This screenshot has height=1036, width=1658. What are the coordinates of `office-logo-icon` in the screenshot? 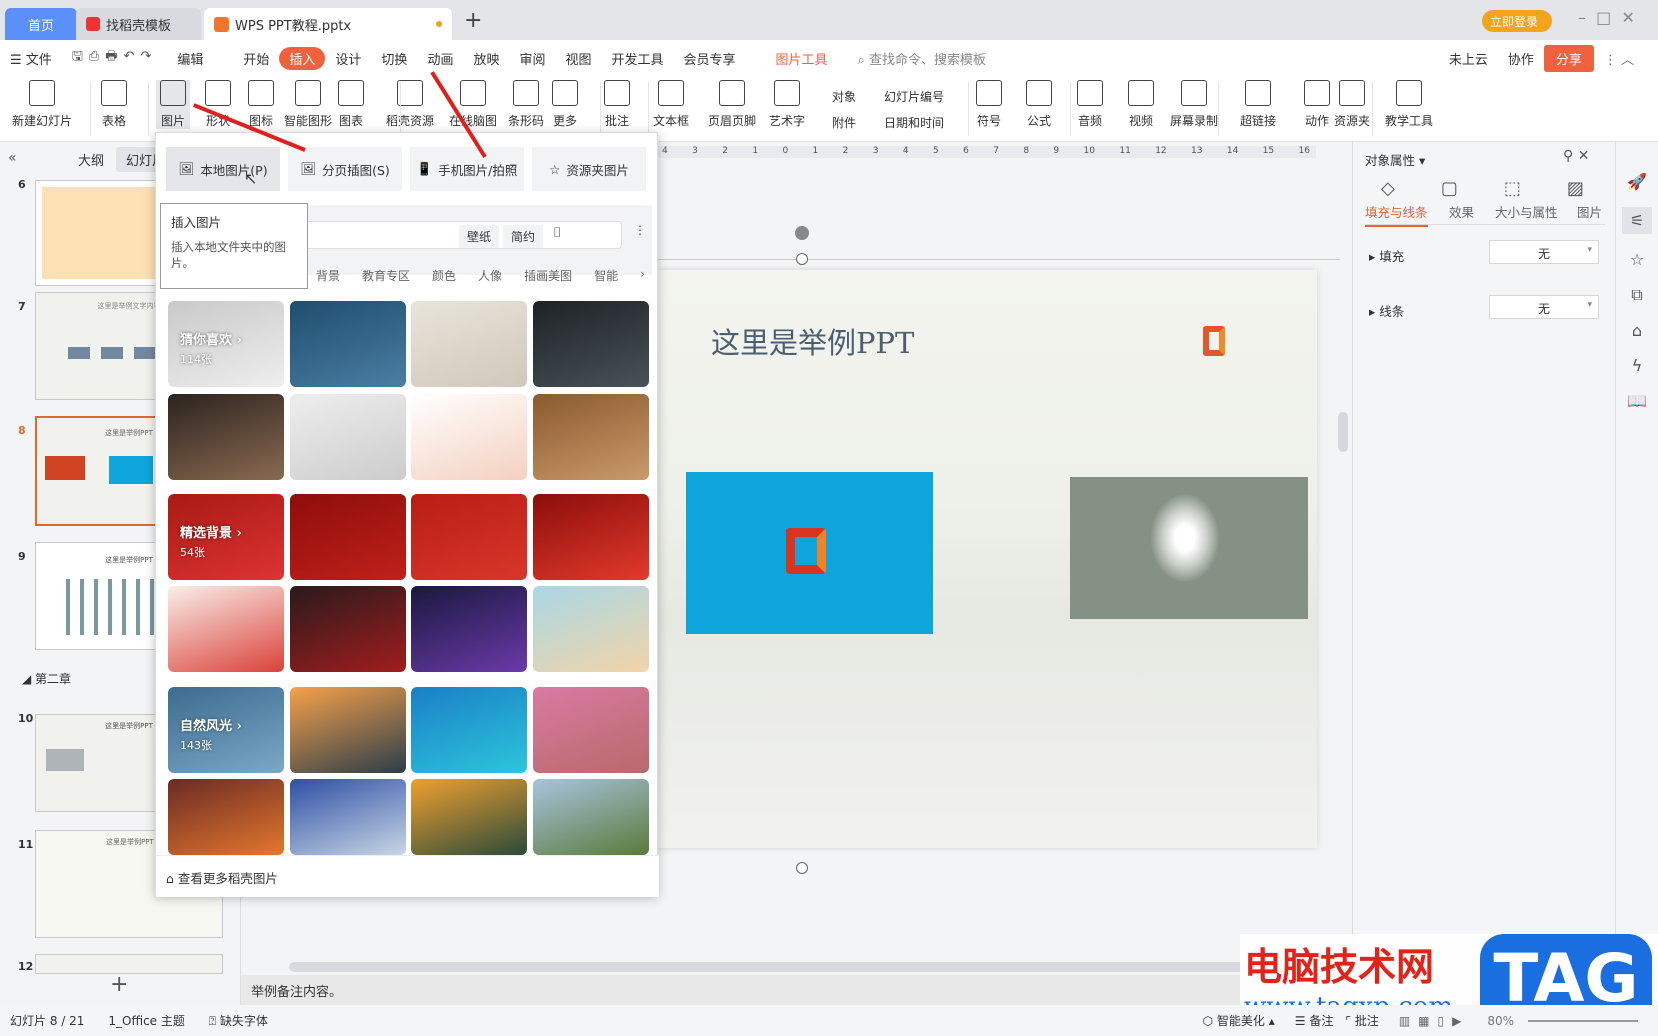 It's located at (1214, 341).